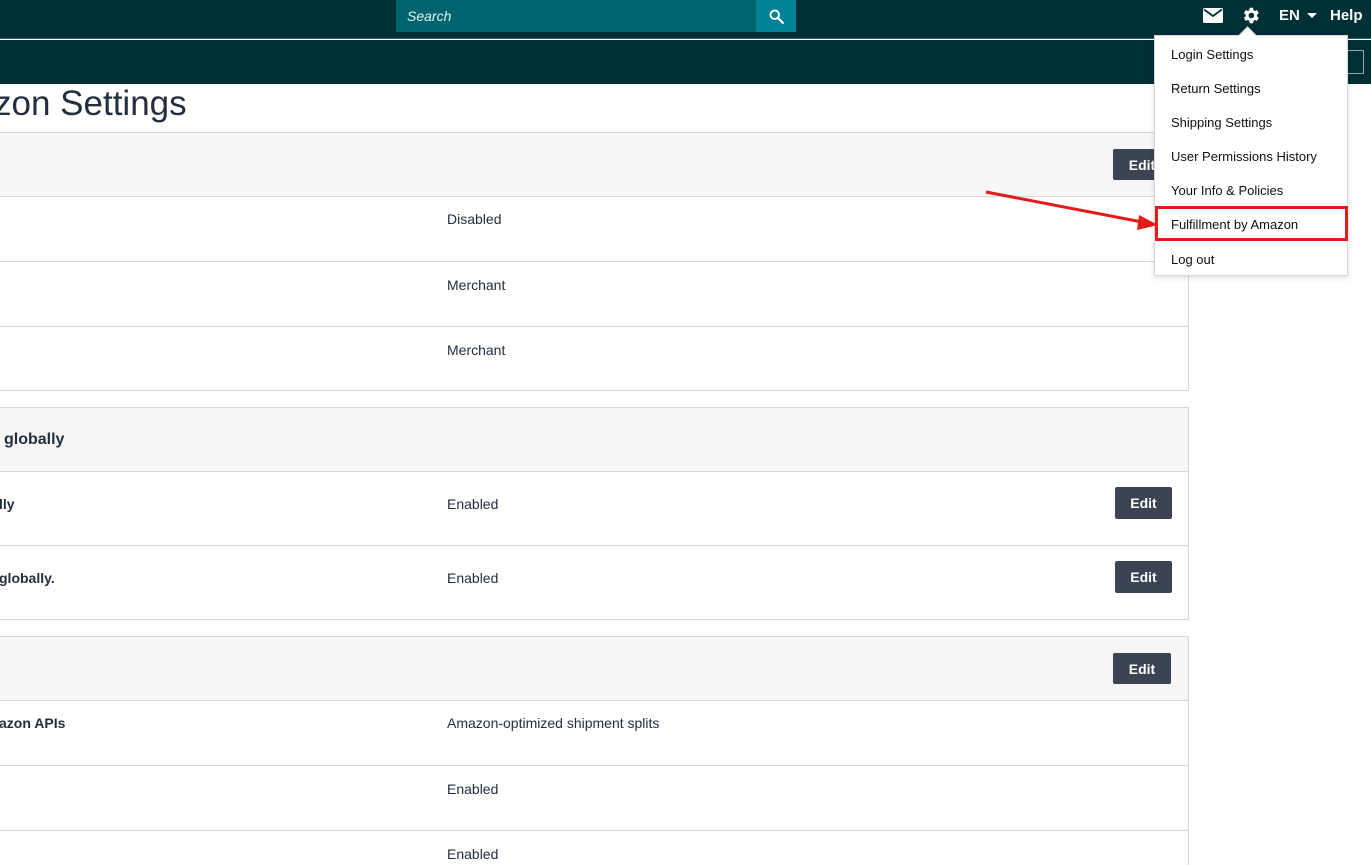 The height and width of the screenshot is (865, 1371). I want to click on chevron-down-icon, so click(1311, 15).